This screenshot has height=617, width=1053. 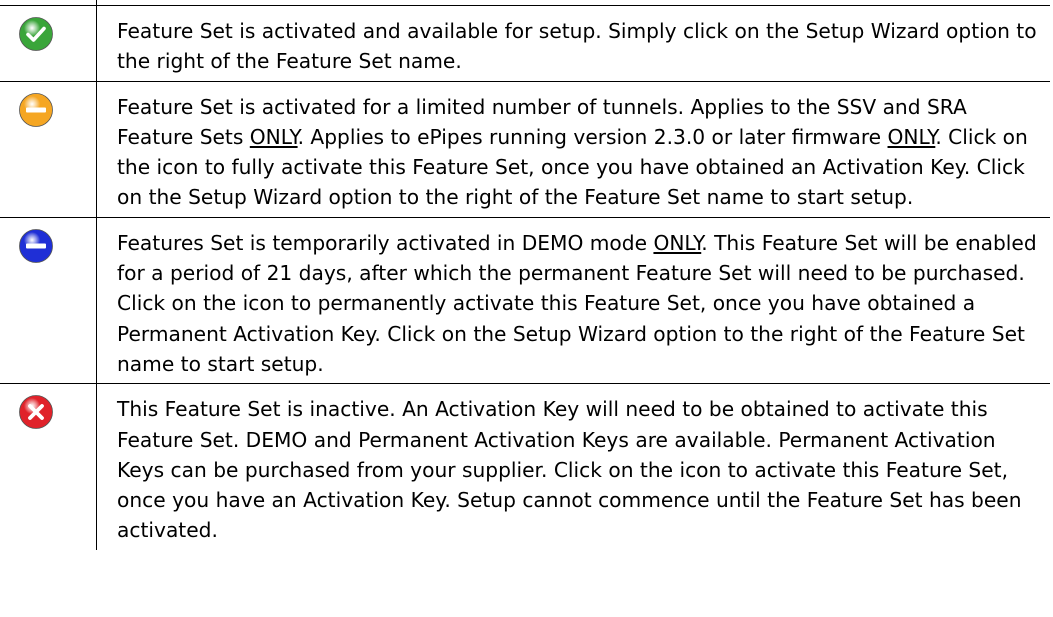 What do you see at coordinates (36, 412) in the screenshot?
I see `x-circle-icon` at bounding box center [36, 412].